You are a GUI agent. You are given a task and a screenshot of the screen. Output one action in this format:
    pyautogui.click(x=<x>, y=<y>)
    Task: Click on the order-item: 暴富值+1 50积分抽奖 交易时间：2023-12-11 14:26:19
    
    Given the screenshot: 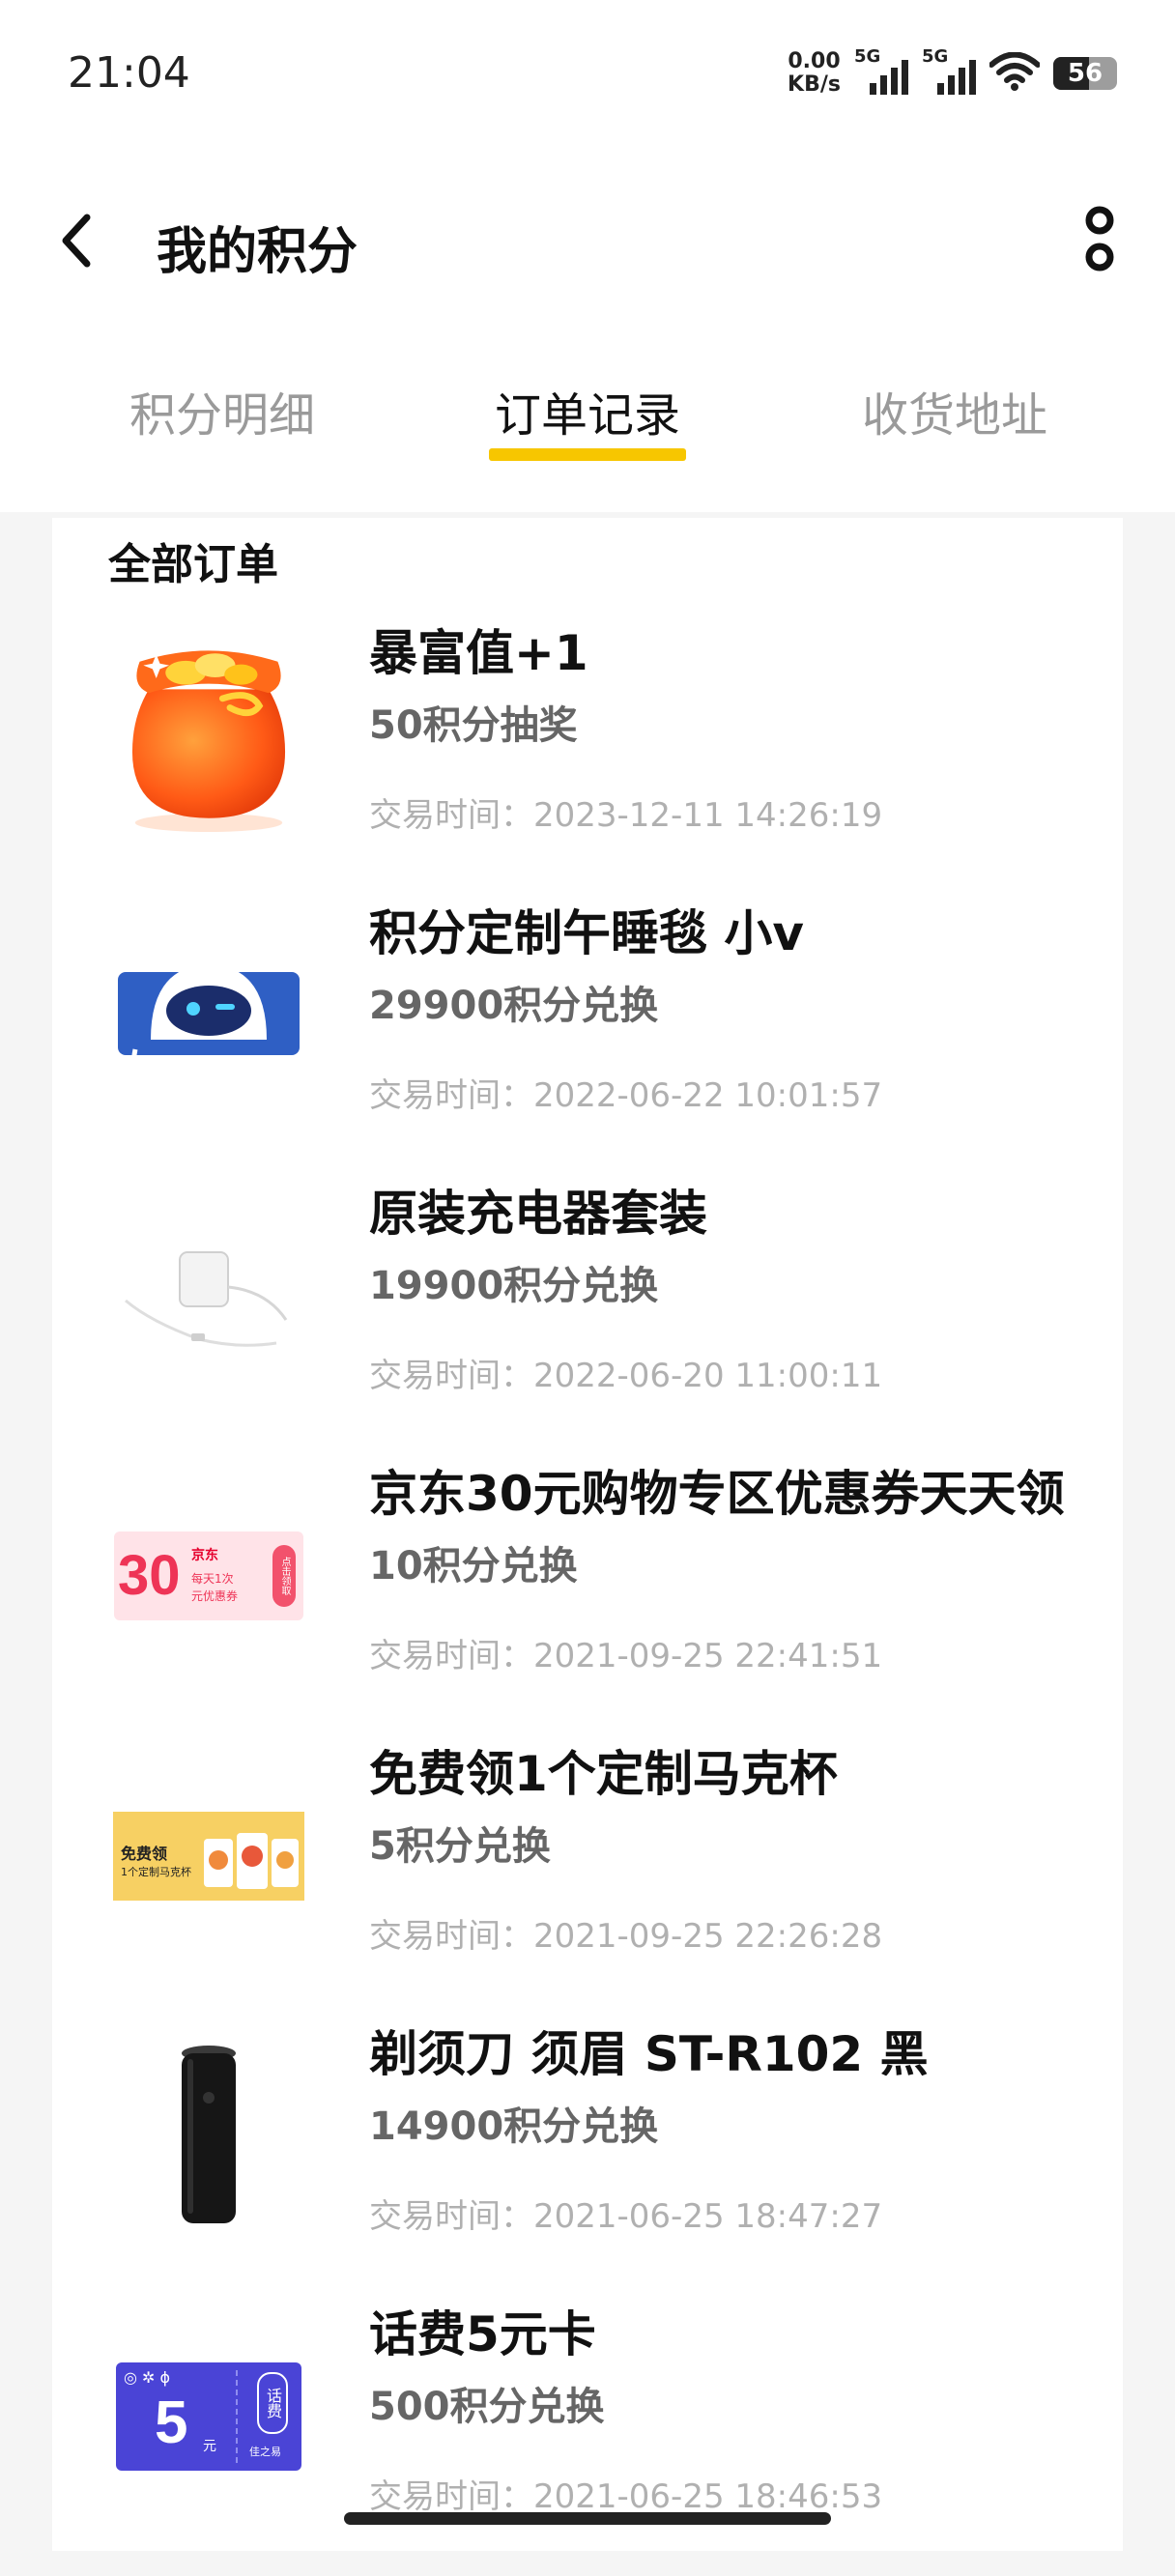 What is the action you would take?
    pyautogui.click(x=587, y=755)
    